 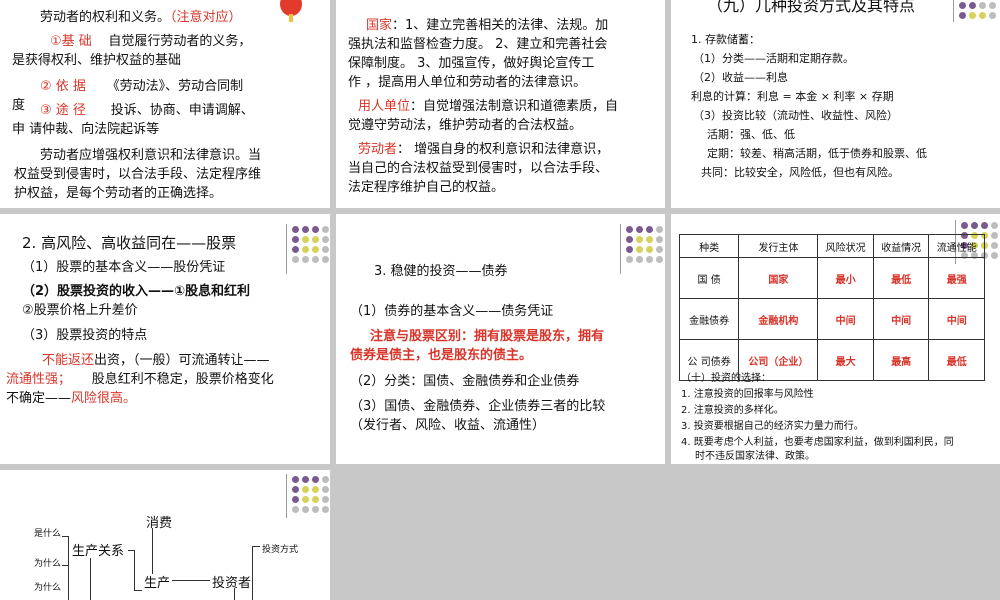 What do you see at coordinates (668, 535) in the screenshot?
I see `empty-area` at bounding box center [668, 535].